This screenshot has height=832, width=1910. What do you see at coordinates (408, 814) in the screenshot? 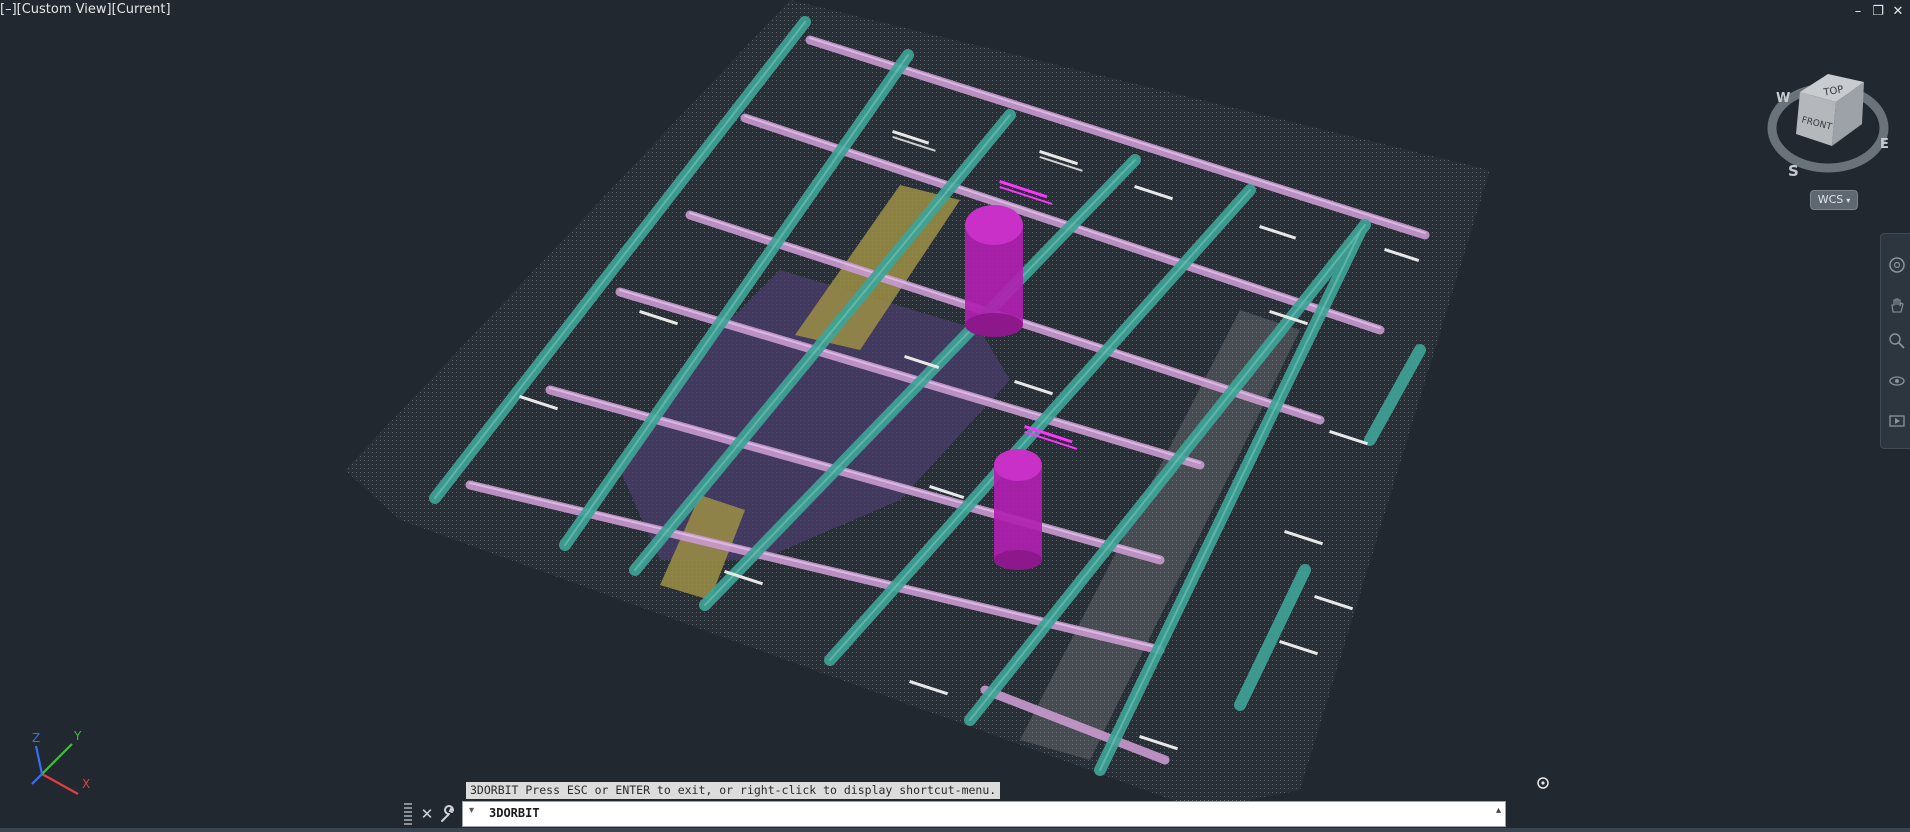
I see `drag-handle-icon` at bounding box center [408, 814].